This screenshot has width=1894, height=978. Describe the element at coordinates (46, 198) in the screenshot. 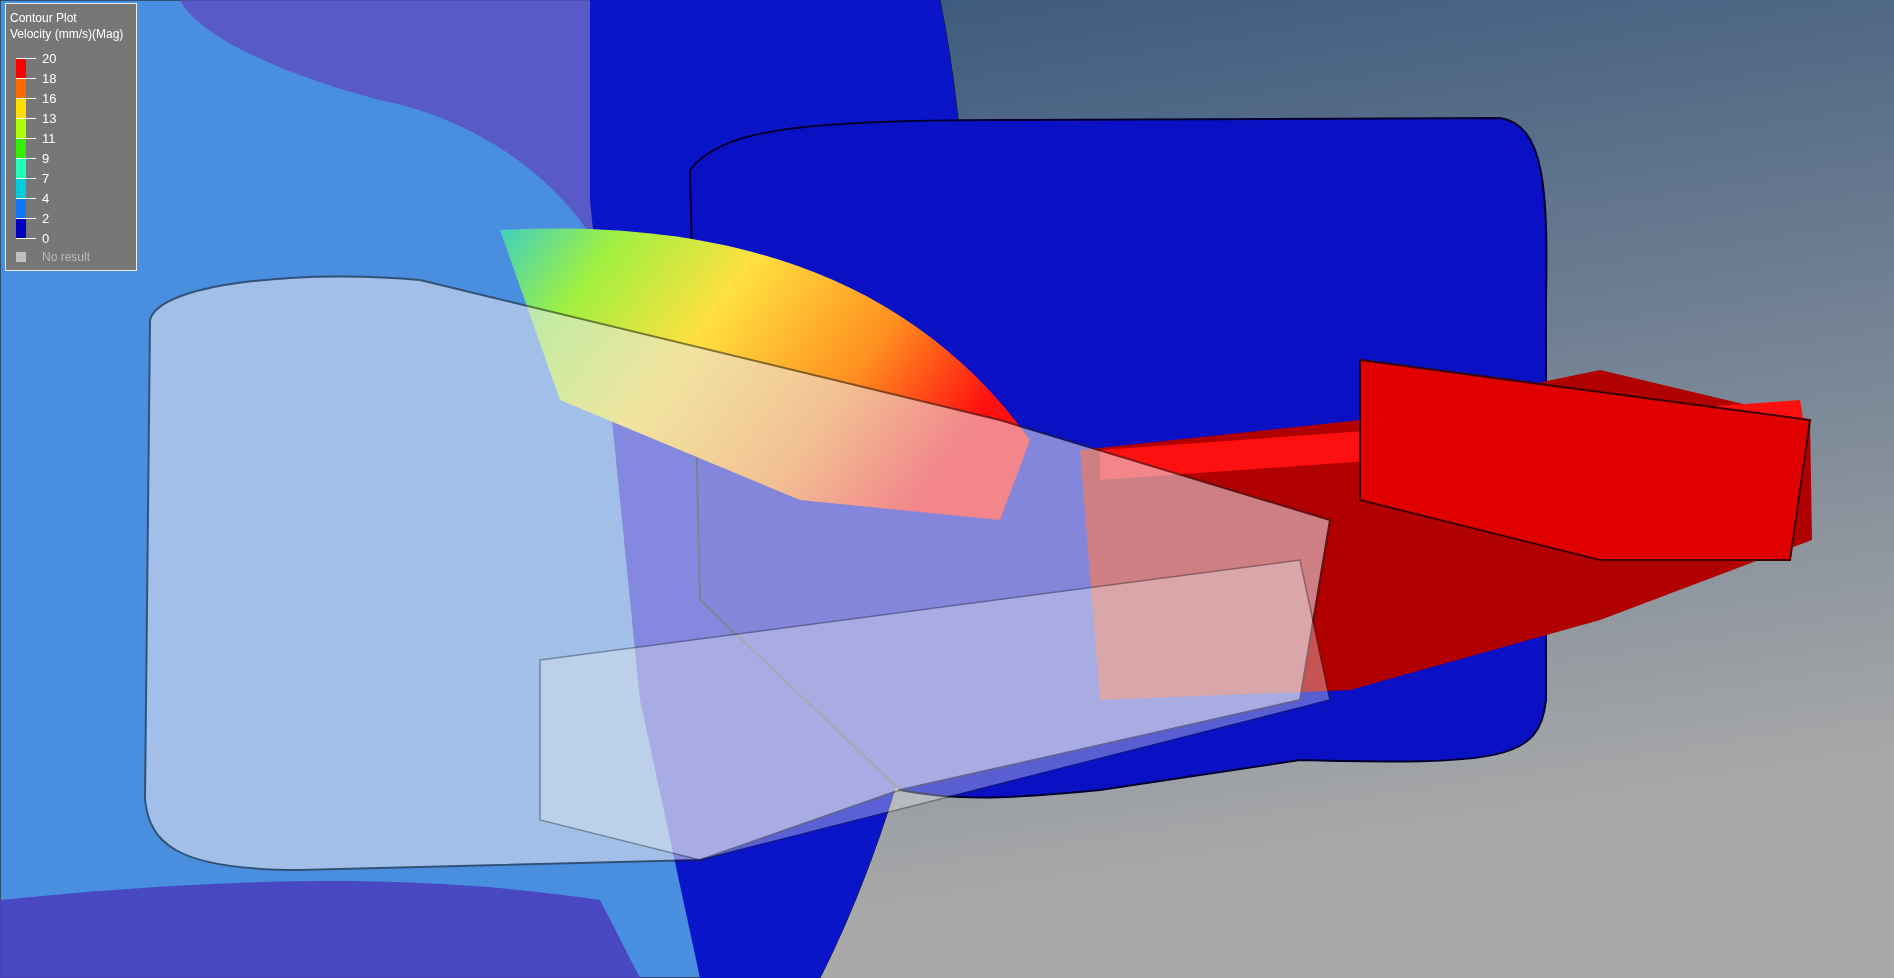

I see `scale-value: 4` at that location.